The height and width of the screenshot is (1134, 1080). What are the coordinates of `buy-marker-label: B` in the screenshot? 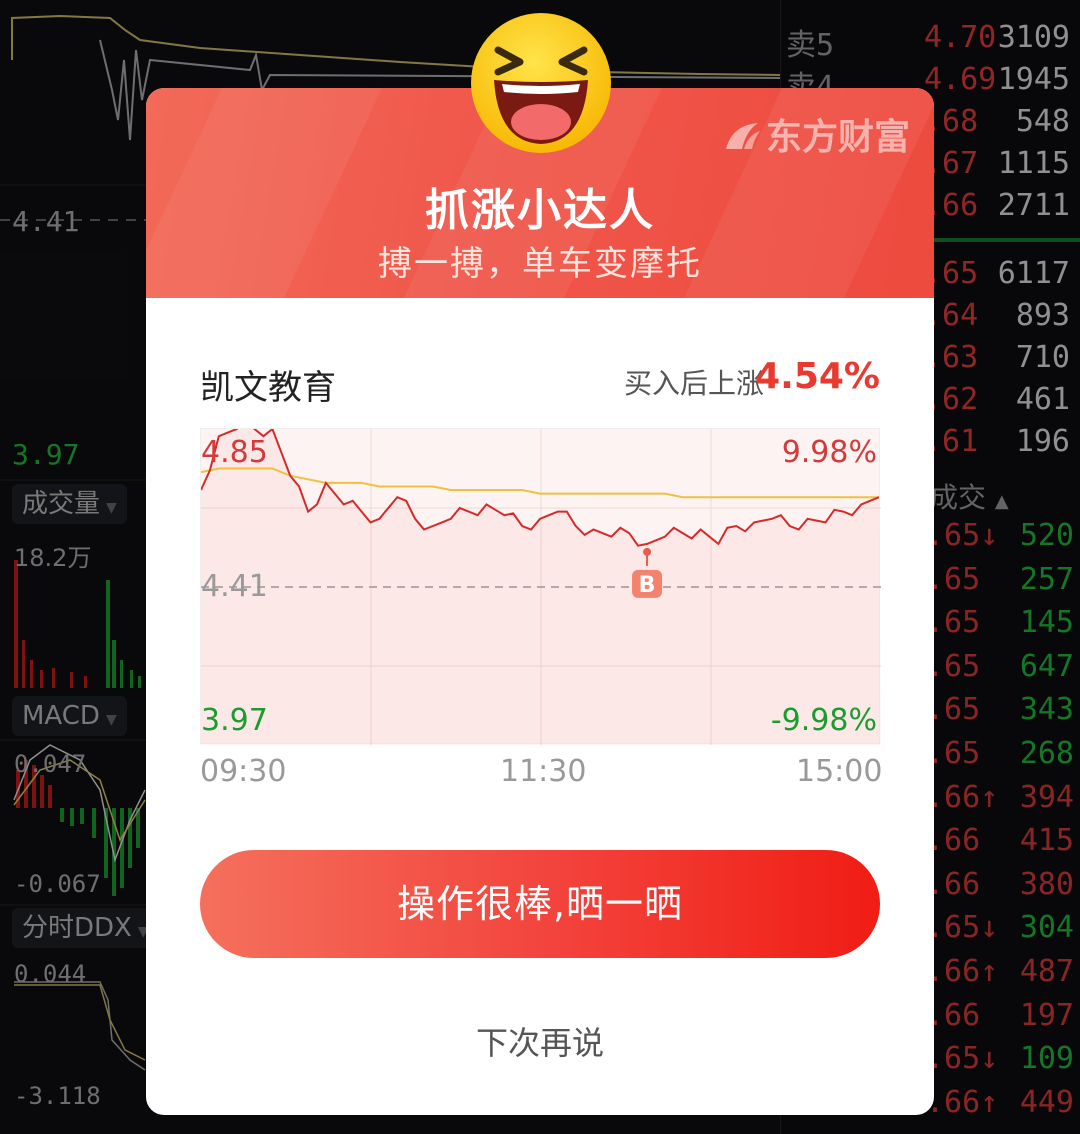 It's located at (647, 585).